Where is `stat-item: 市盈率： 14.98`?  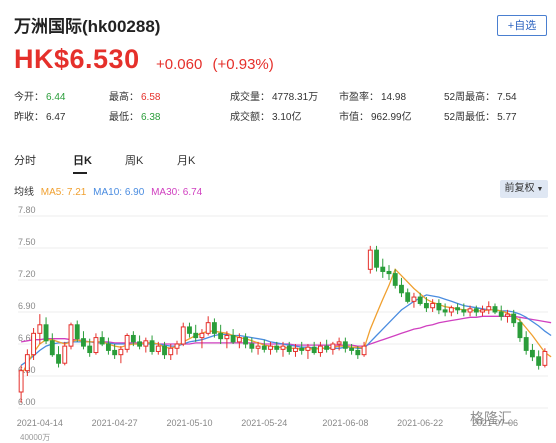 stat-item: 市盈率： 14.98 is located at coordinates (372, 95).